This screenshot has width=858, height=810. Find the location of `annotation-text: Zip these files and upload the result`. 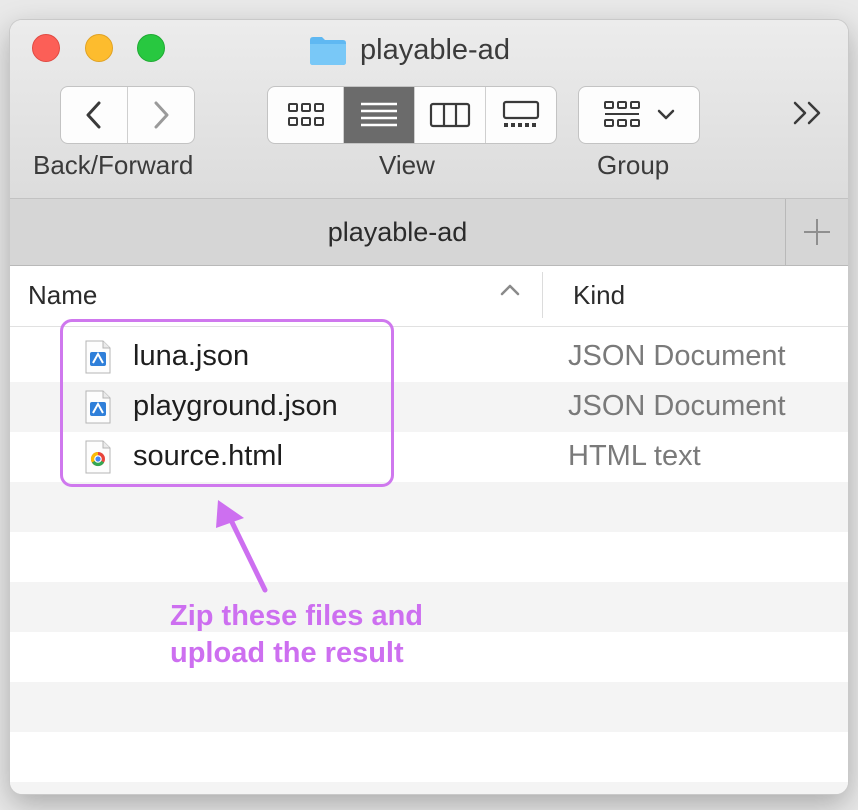

annotation-text: Zip these files and upload the result is located at coordinates (296, 635).